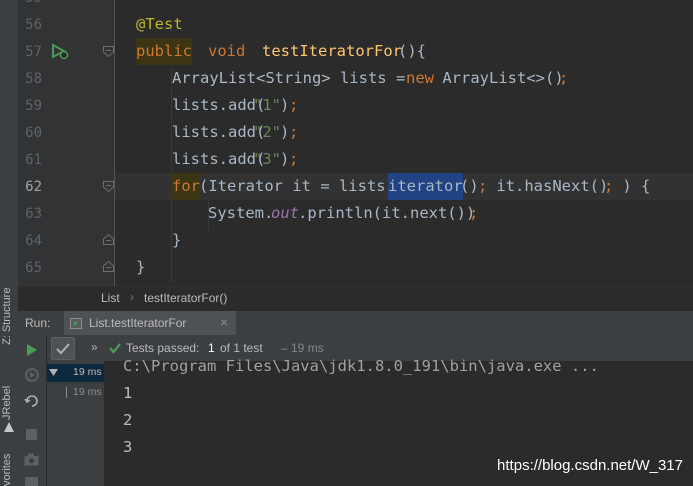 The height and width of the screenshot is (486, 693). I want to click on breadcrumb-item-class: List, so click(110, 298).